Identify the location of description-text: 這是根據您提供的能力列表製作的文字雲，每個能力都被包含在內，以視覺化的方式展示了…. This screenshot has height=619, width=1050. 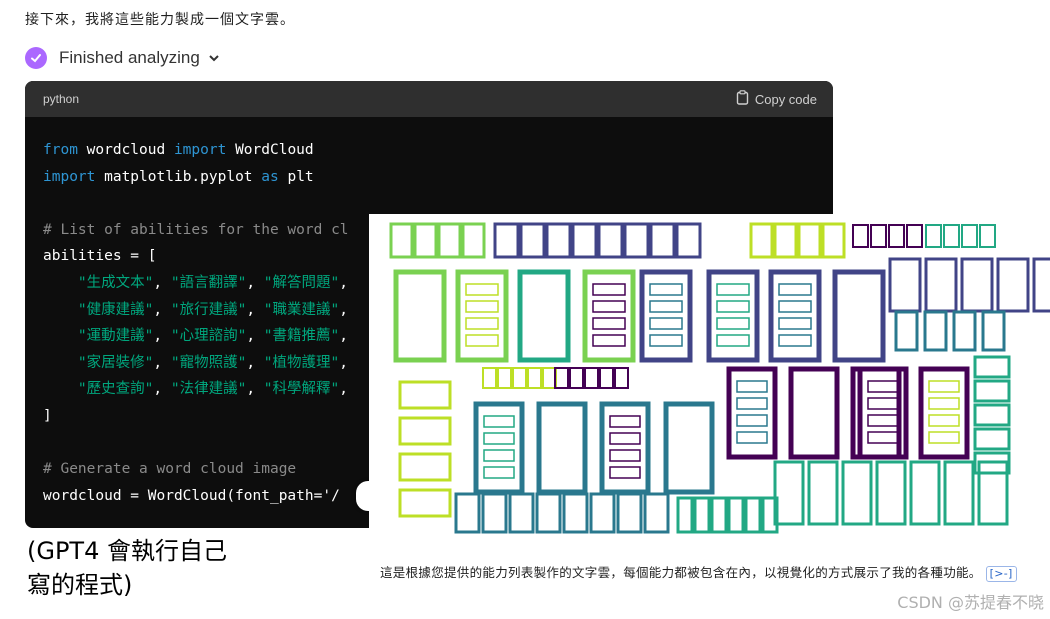
(681, 572).